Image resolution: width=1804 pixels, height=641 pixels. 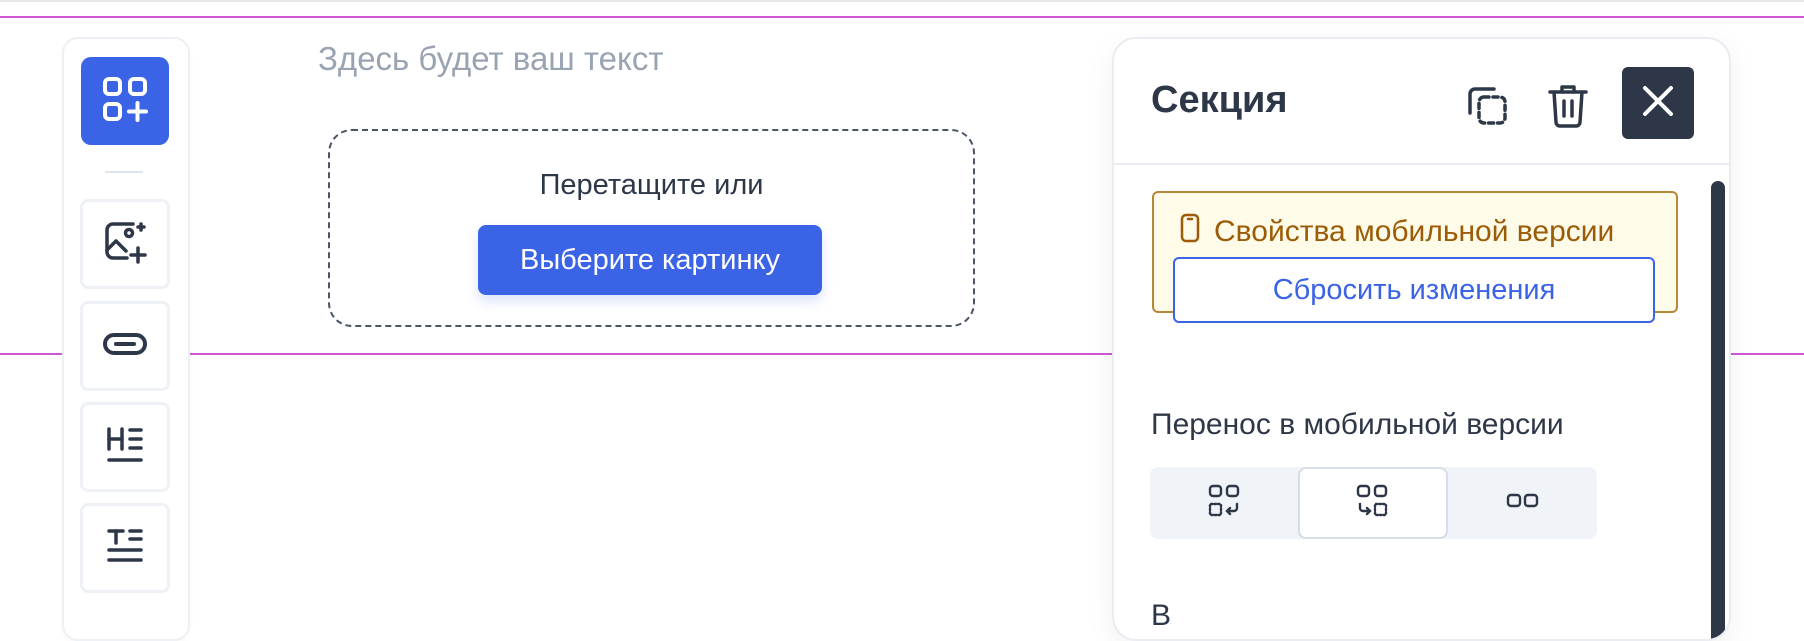 I want to click on reset-changes-button: Сбросить изменения, so click(x=1414, y=290).